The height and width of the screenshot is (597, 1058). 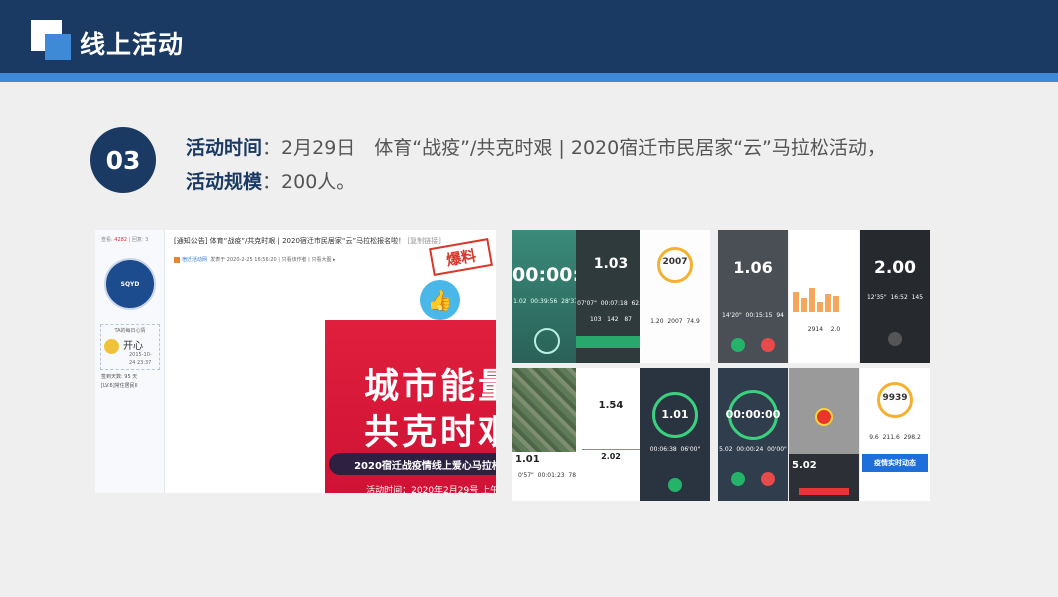 I want to click on activity-scale-label: 活动规模, so click(x=224, y=182).